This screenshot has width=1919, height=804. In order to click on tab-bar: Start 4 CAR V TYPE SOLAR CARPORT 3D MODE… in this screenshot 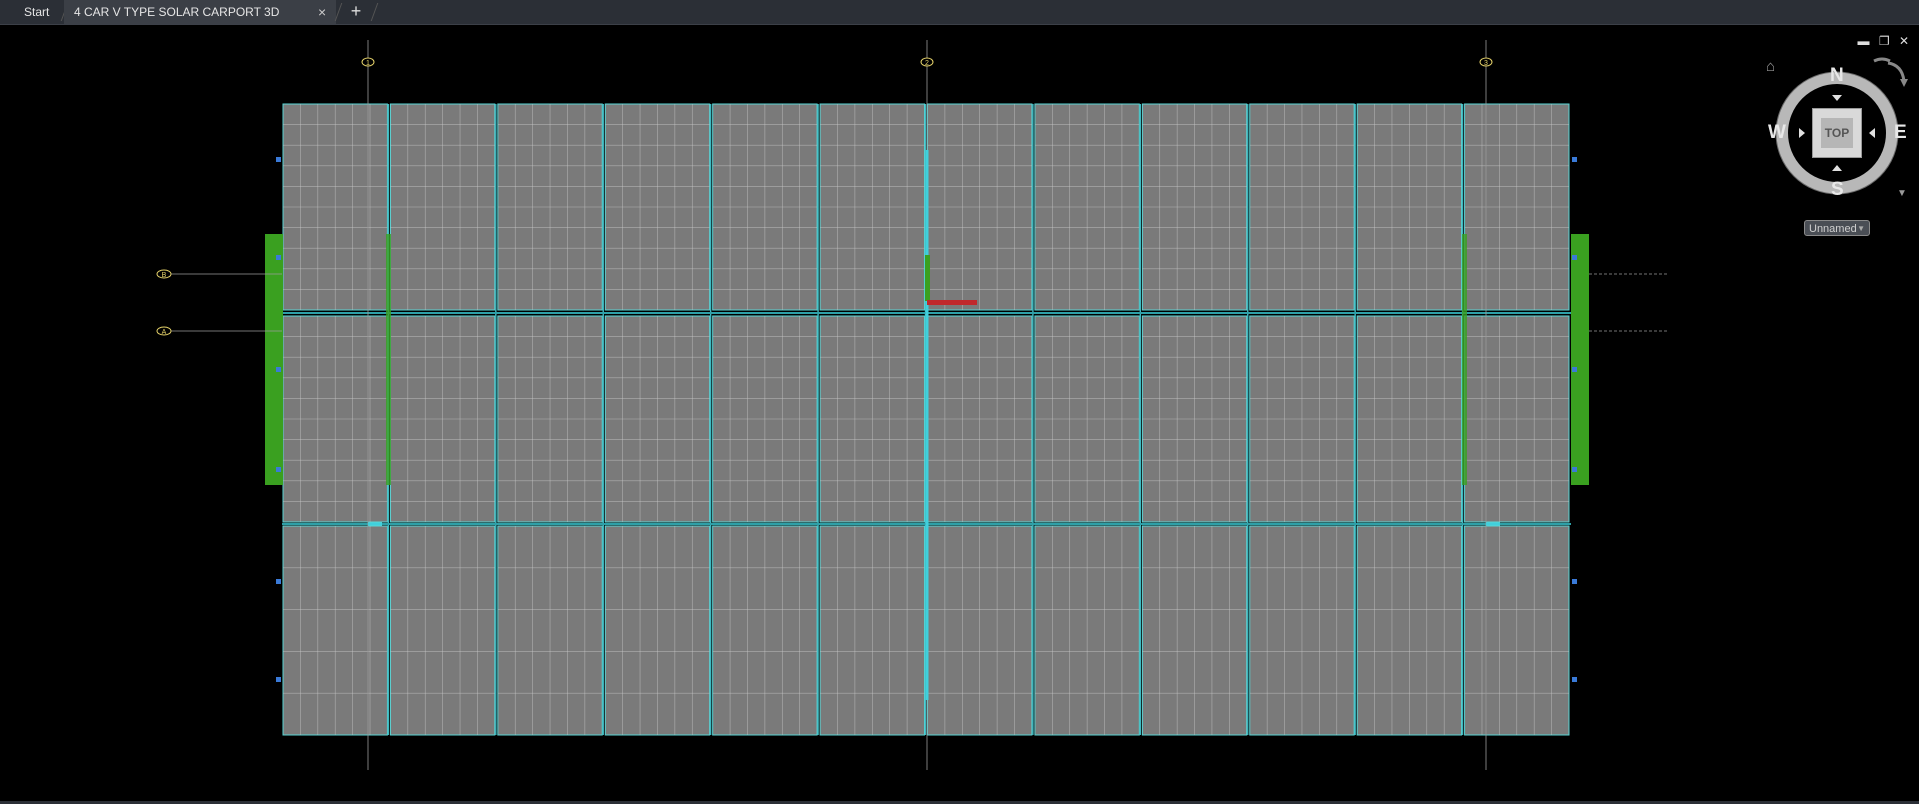, I will do `click(959, 21)`.